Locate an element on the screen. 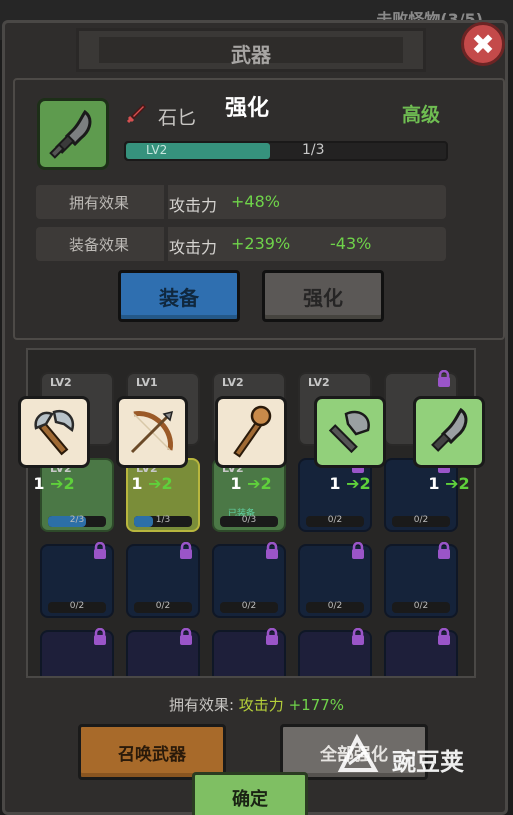 This screenshot has height=815, width=513. upgrade-button: 强化 is located at coordinates (323, 296).